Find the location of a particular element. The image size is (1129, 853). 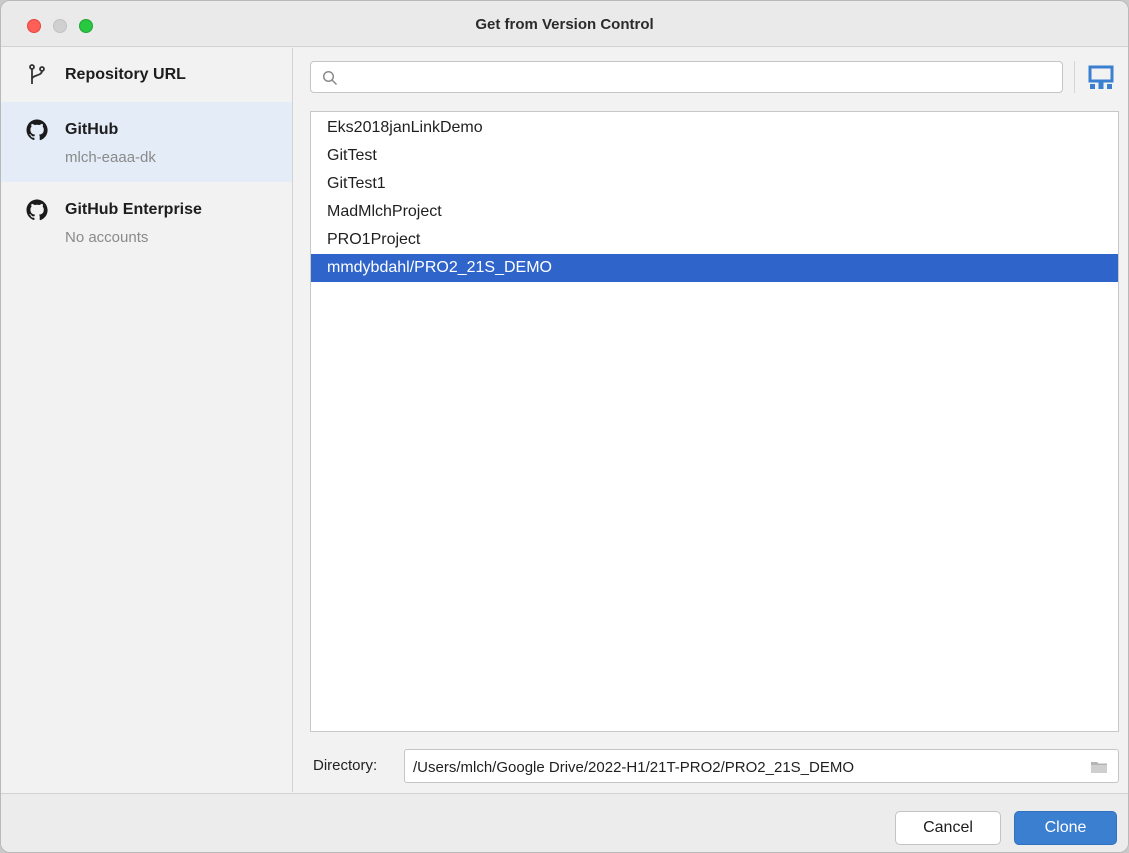

dialog-footer: Cancel Clone is located at coordinates (564, 822).